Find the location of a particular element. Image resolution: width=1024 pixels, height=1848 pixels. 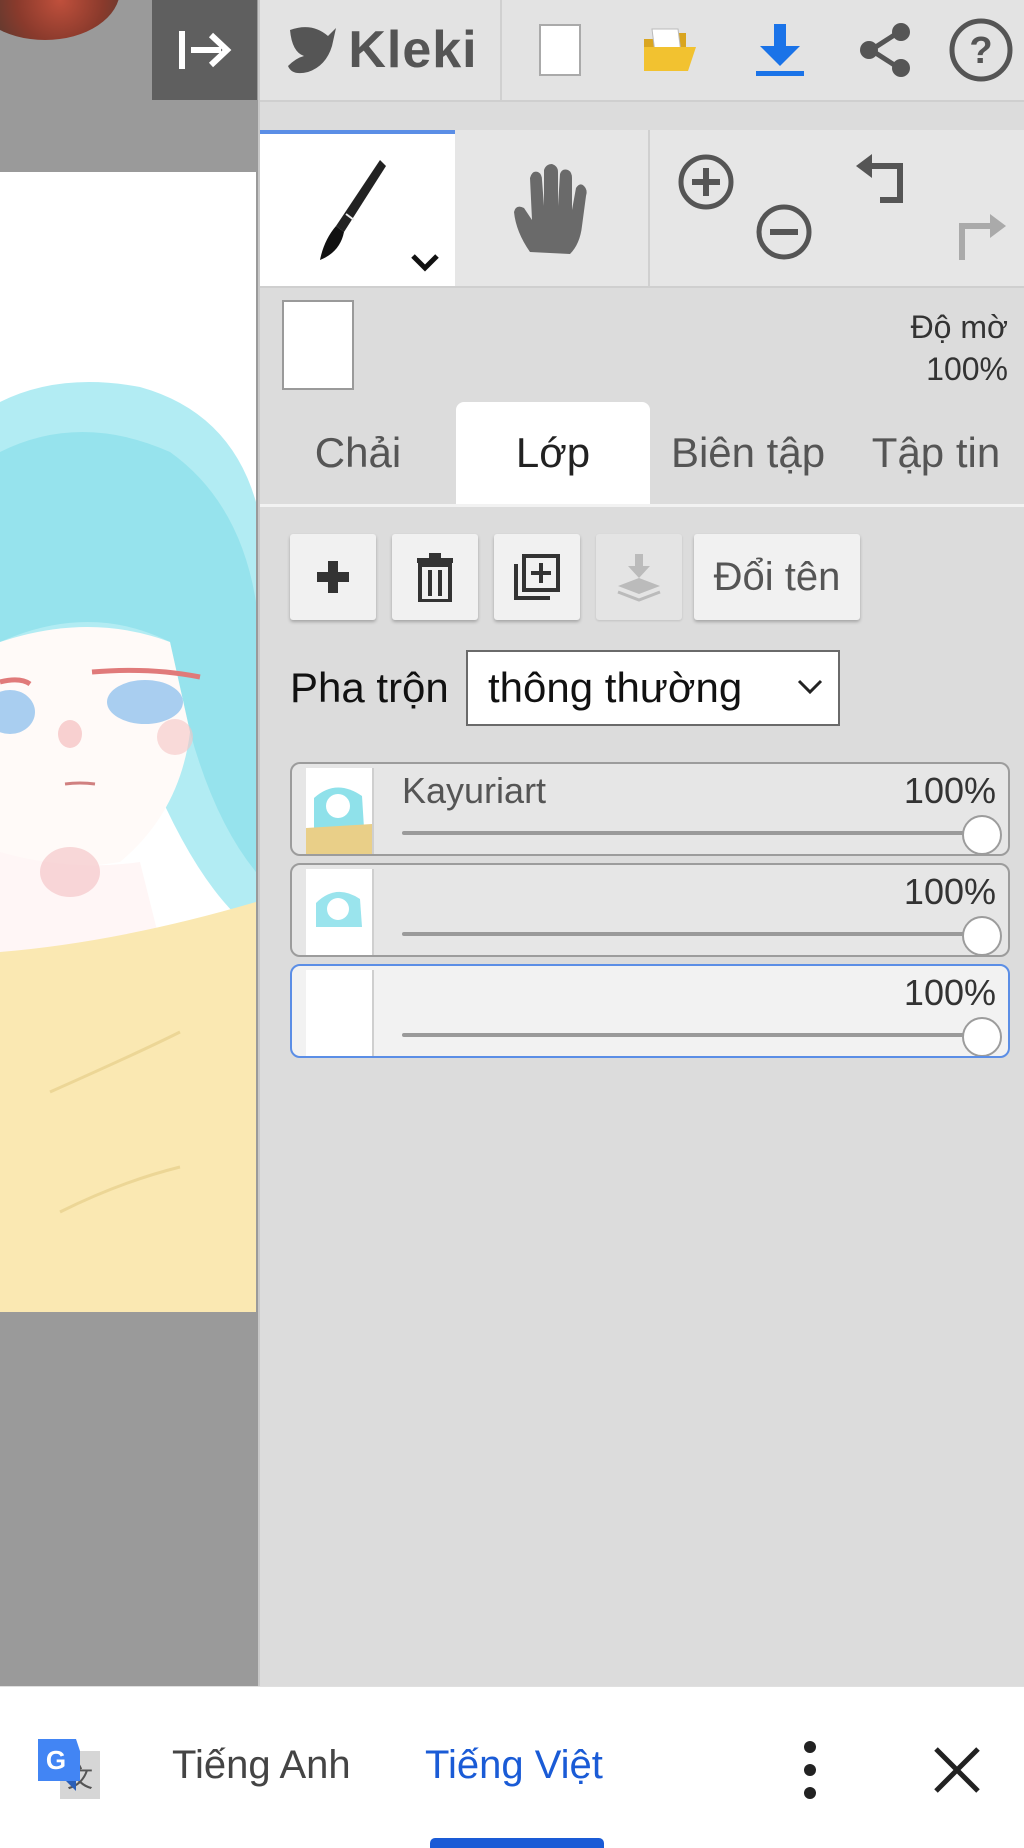

current-color-preview is located at coordinates (318, 345).